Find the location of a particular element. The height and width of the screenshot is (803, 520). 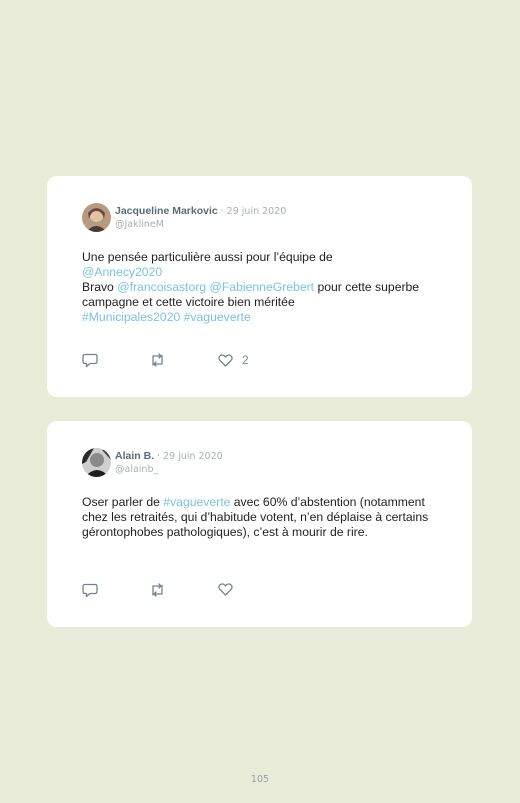

mention-link: @FabienneGrebert is located at coordinates (262, 287).